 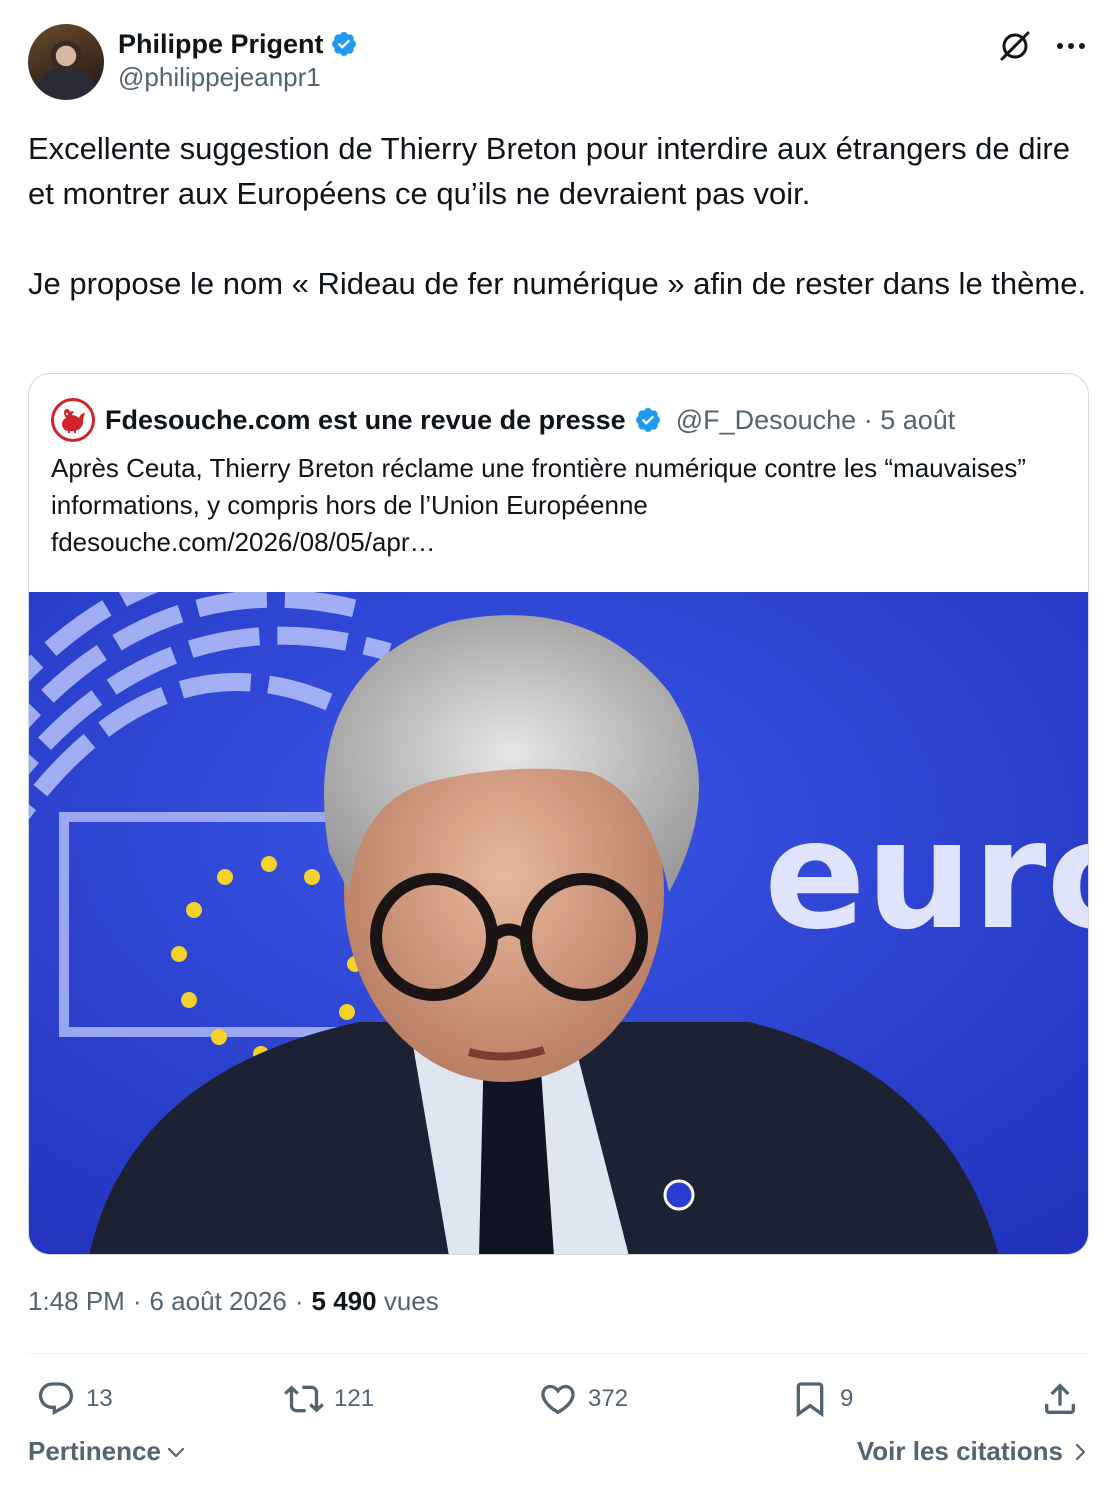 What do you see at coordinates (221, 44) in the screenshot?
I see `author-name: Philippe Prigent` at bounding box center [221, 44].